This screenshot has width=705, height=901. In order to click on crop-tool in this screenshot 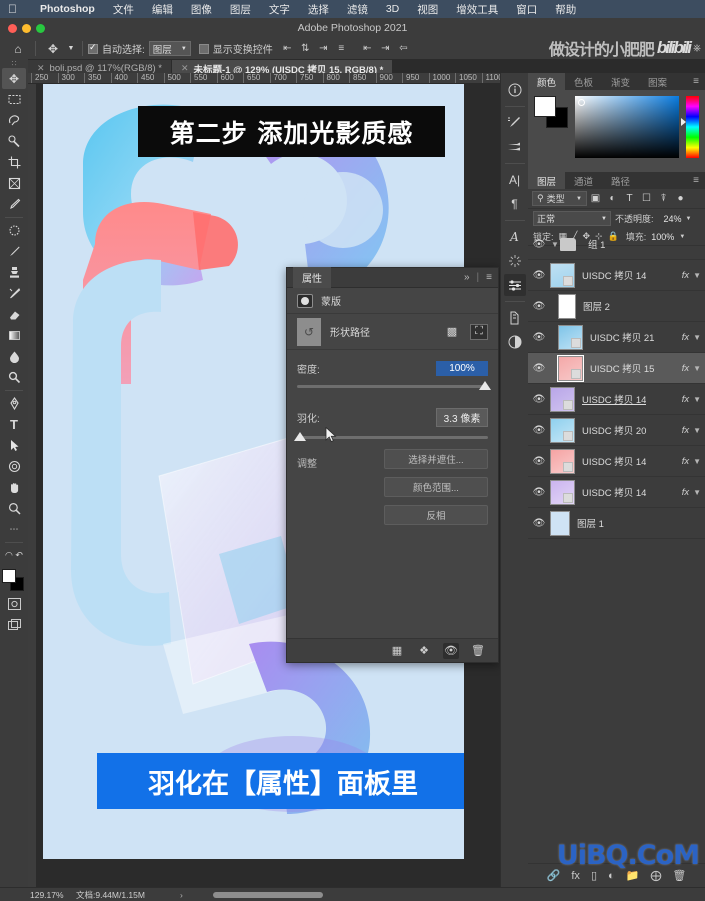, I will do `click(14, 162)`.